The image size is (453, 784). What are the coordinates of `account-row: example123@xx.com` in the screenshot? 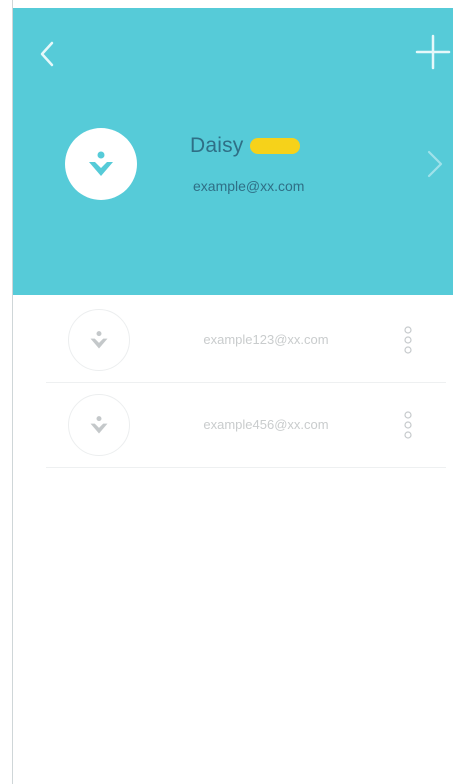 It's located at (246, 340).